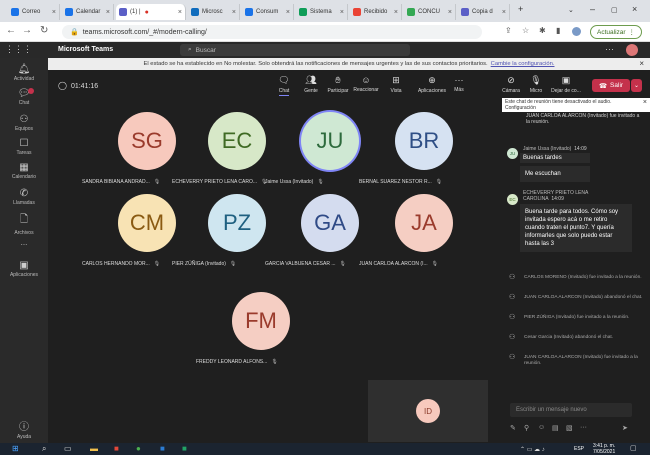 The width and height of the screenshot is (650, 455). Describe the element at coordinates (237, 223) in the screenshot. I see `participant-avatar: PZ` at that location.